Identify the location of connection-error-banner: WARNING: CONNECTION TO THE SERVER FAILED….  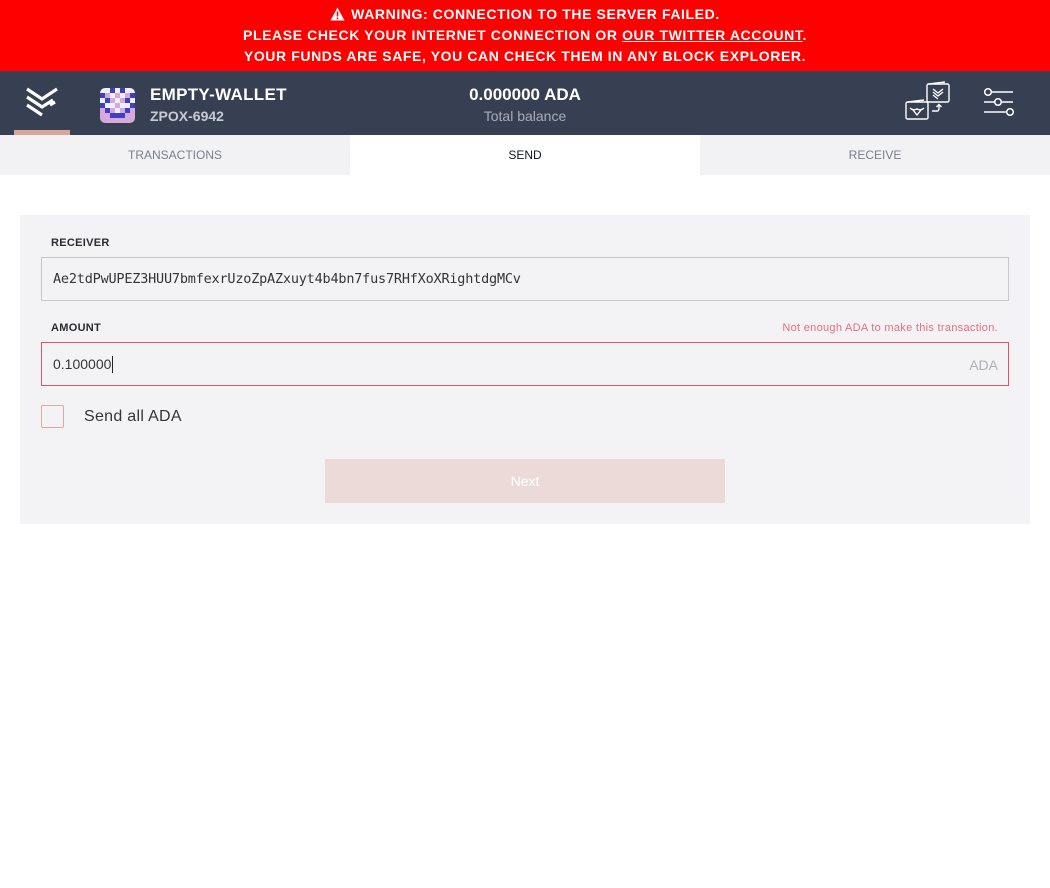
(525, 35).